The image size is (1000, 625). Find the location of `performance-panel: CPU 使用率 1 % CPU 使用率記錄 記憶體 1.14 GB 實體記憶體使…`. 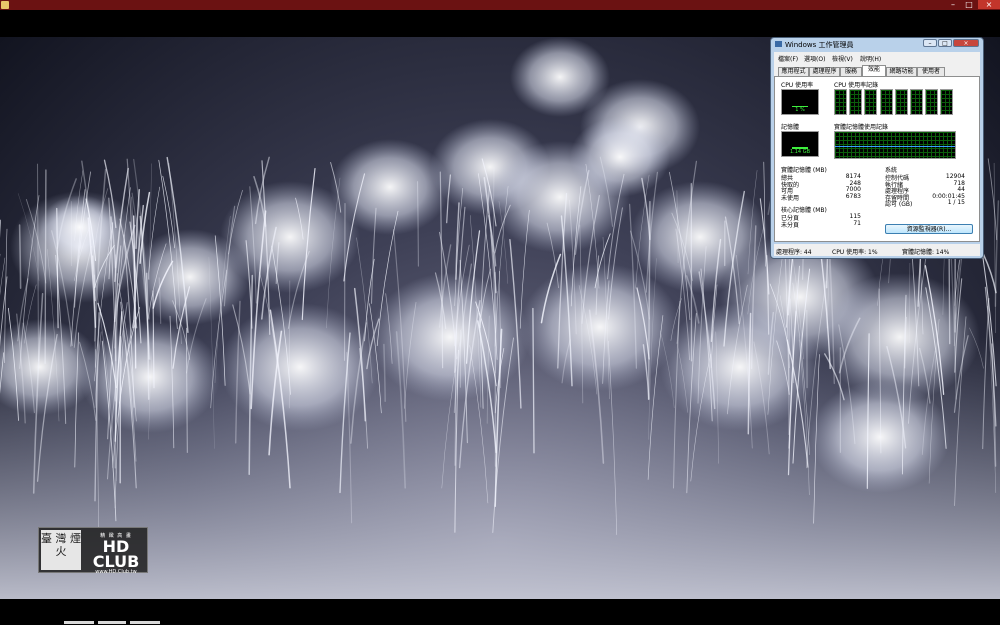

performance-panel: CPU 使用率 1 % CPU 使用率記錄 記憶體 1.14 GB 實體記憶體使… is located at coordinates (877, 159).